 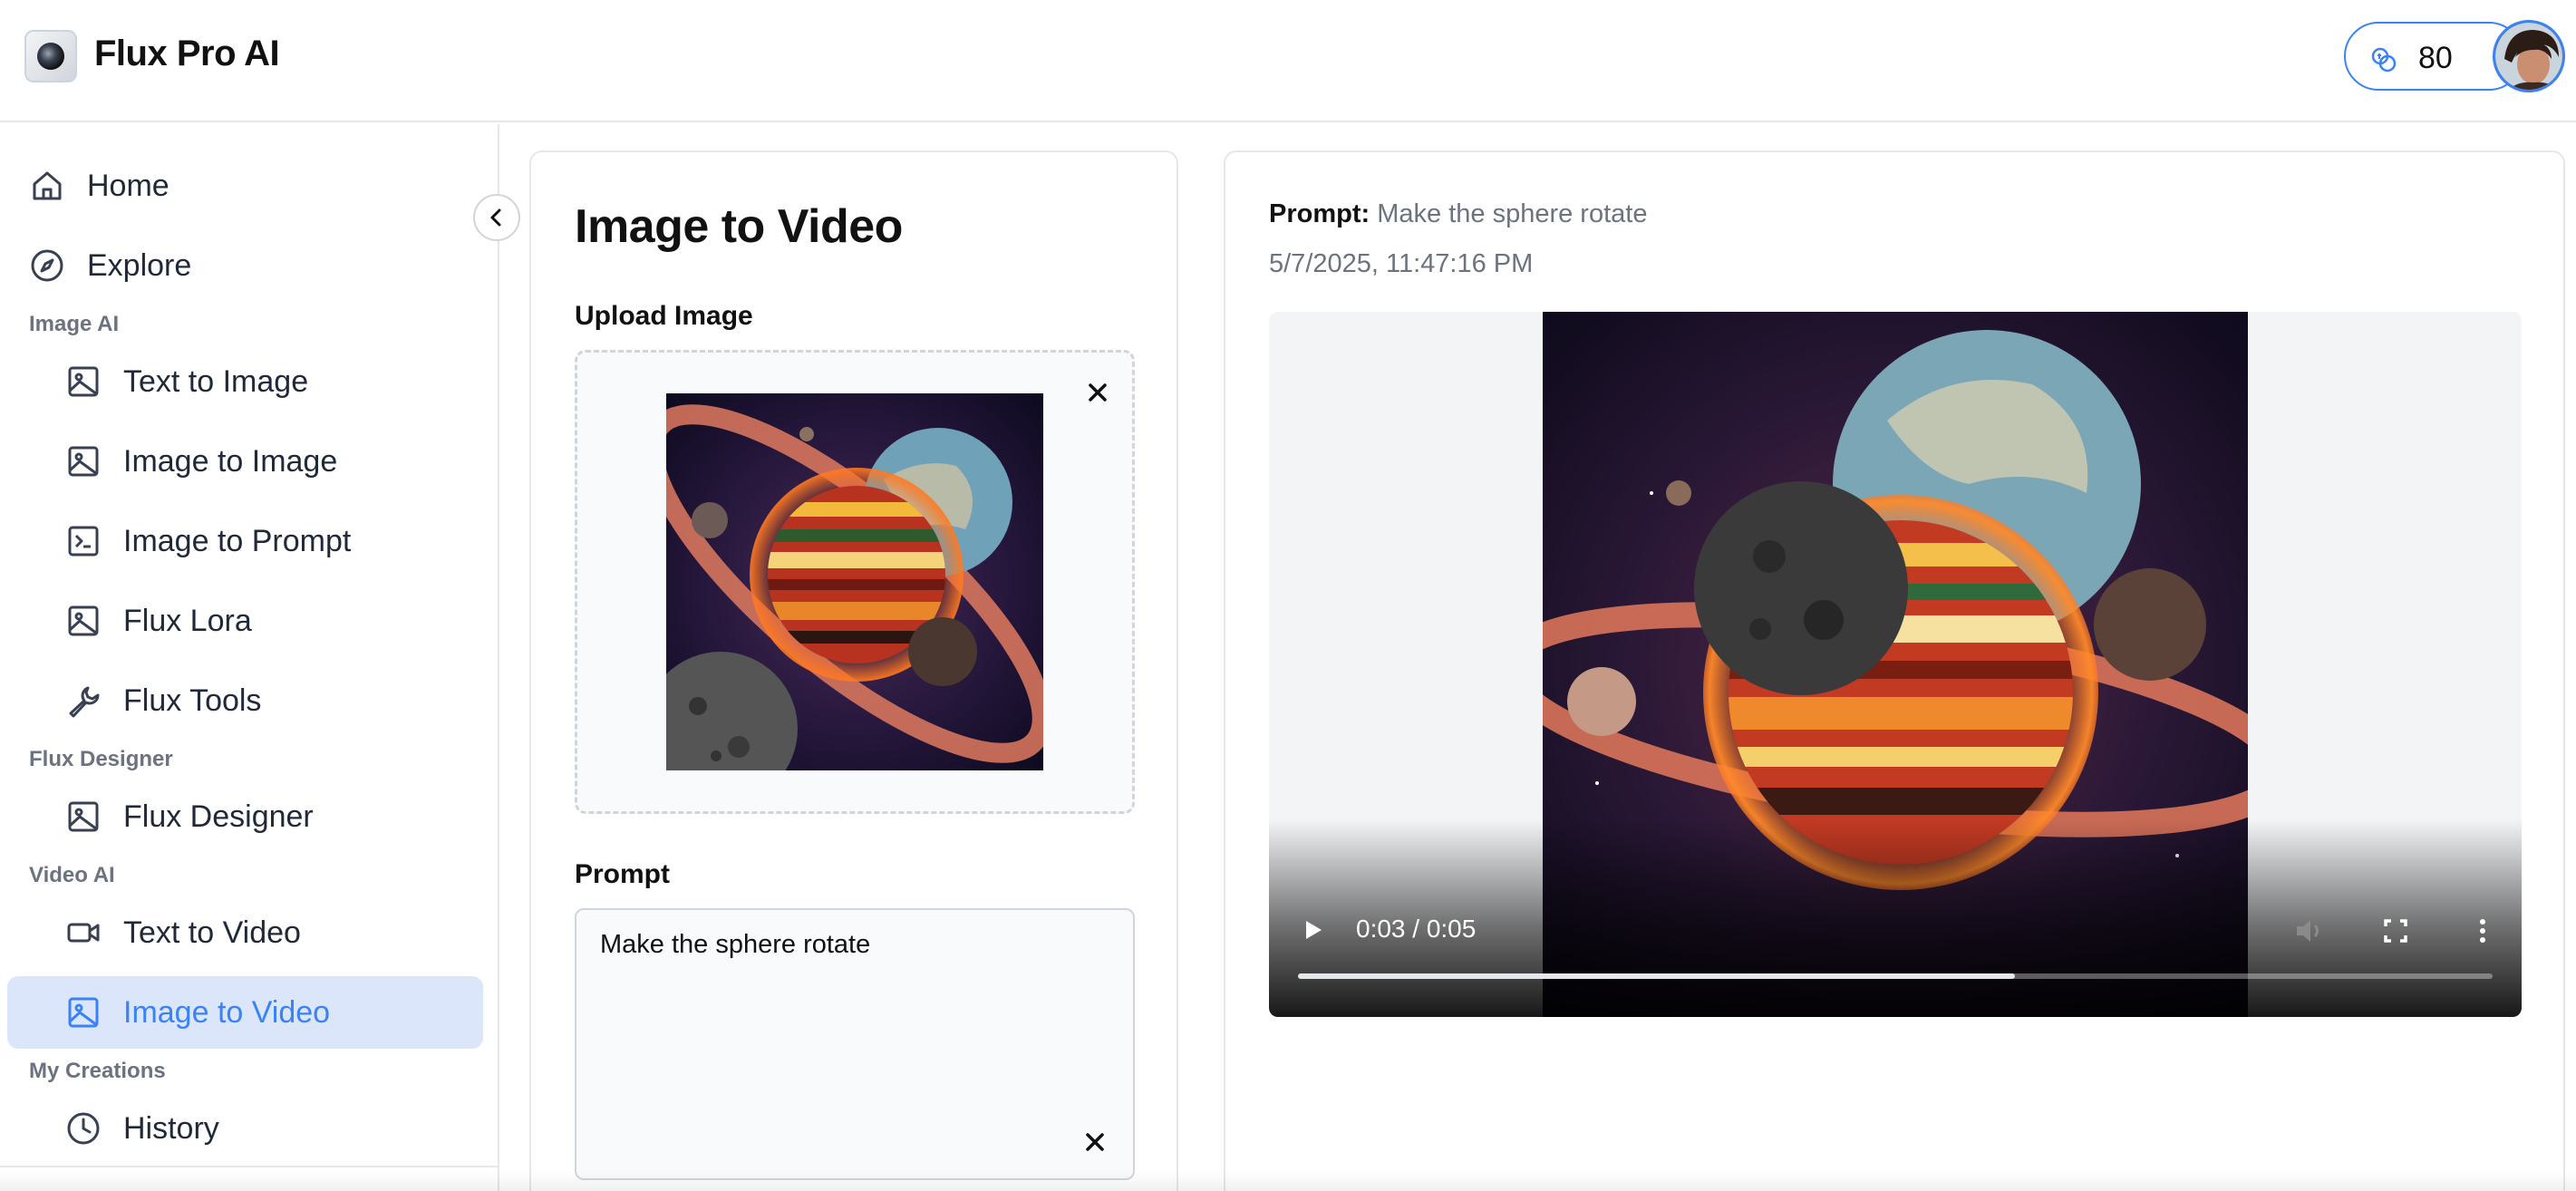 What do you see at coordinates (212, 932) in the screenshot?
I see `sidebar-item-label: Text to Video` at bounding box center [212, 932].